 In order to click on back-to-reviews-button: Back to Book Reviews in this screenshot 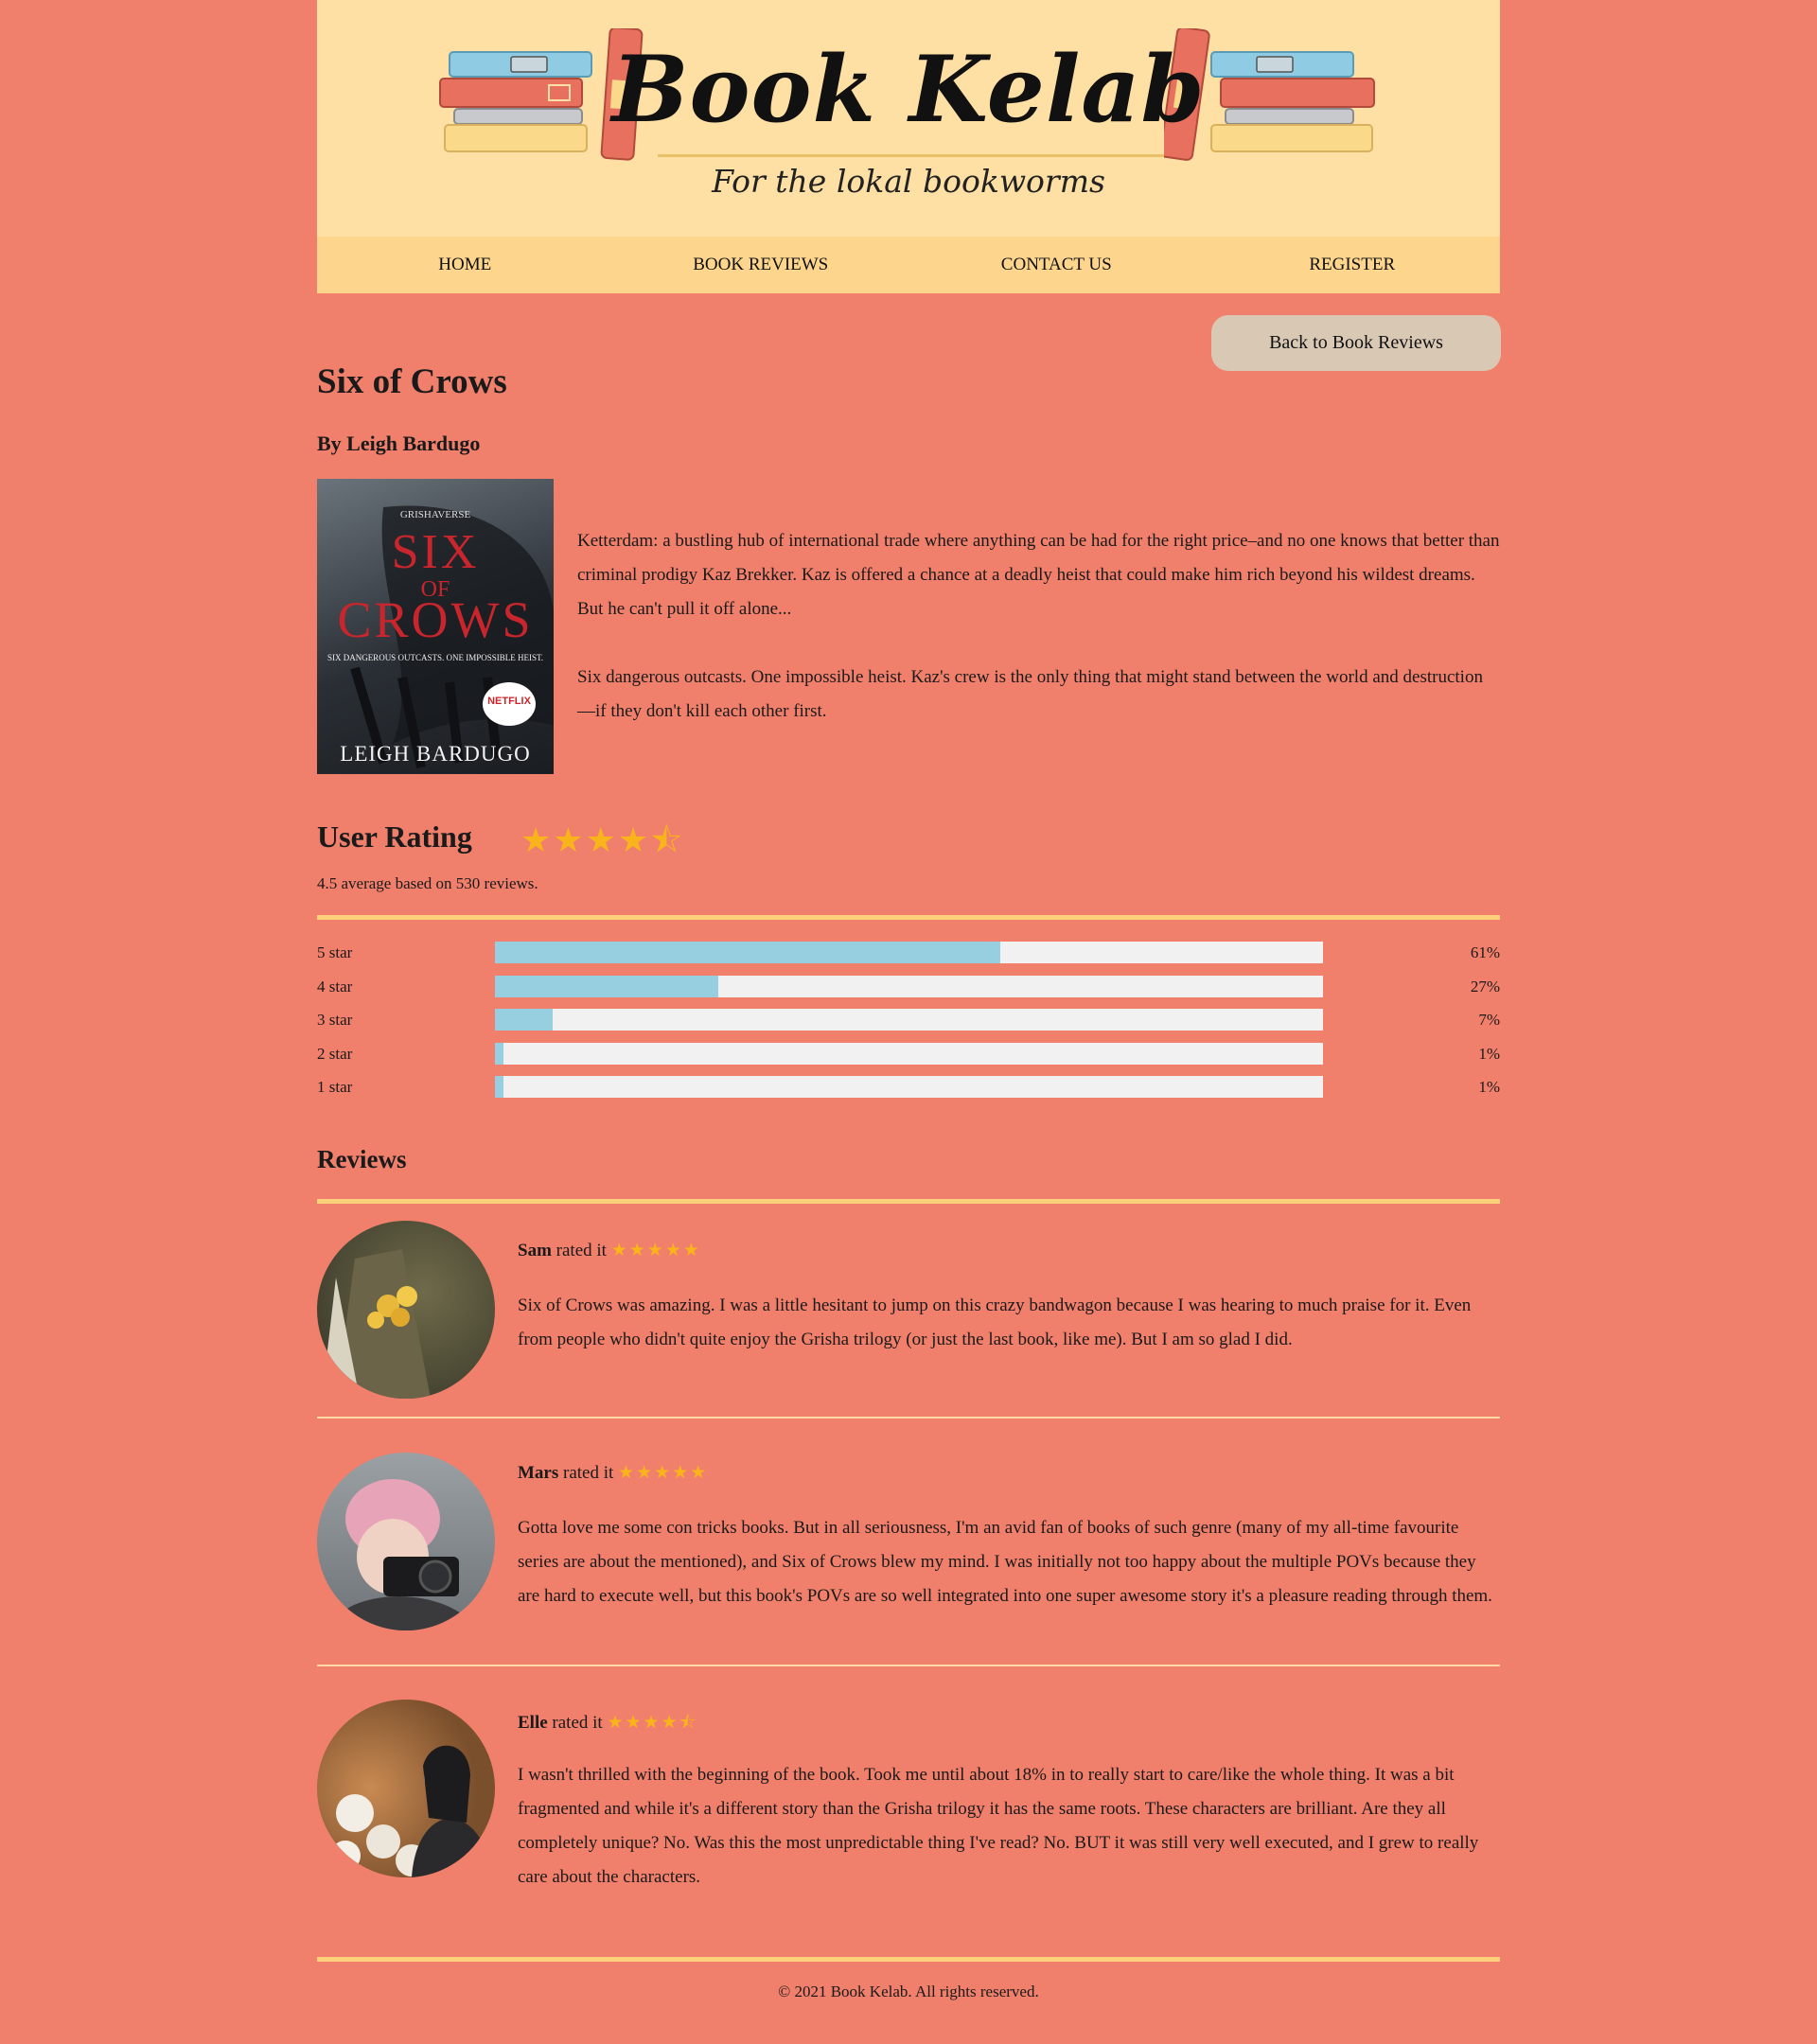, I will do `click(1356, 343)`.